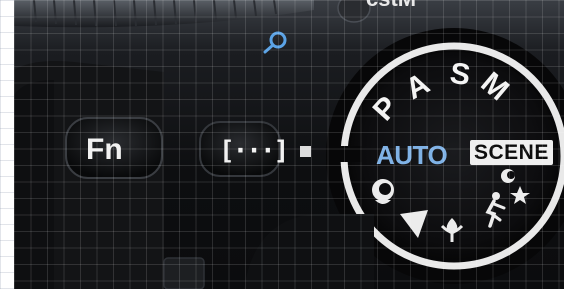  I want to click on dial-index-mark, so click(305, 151).